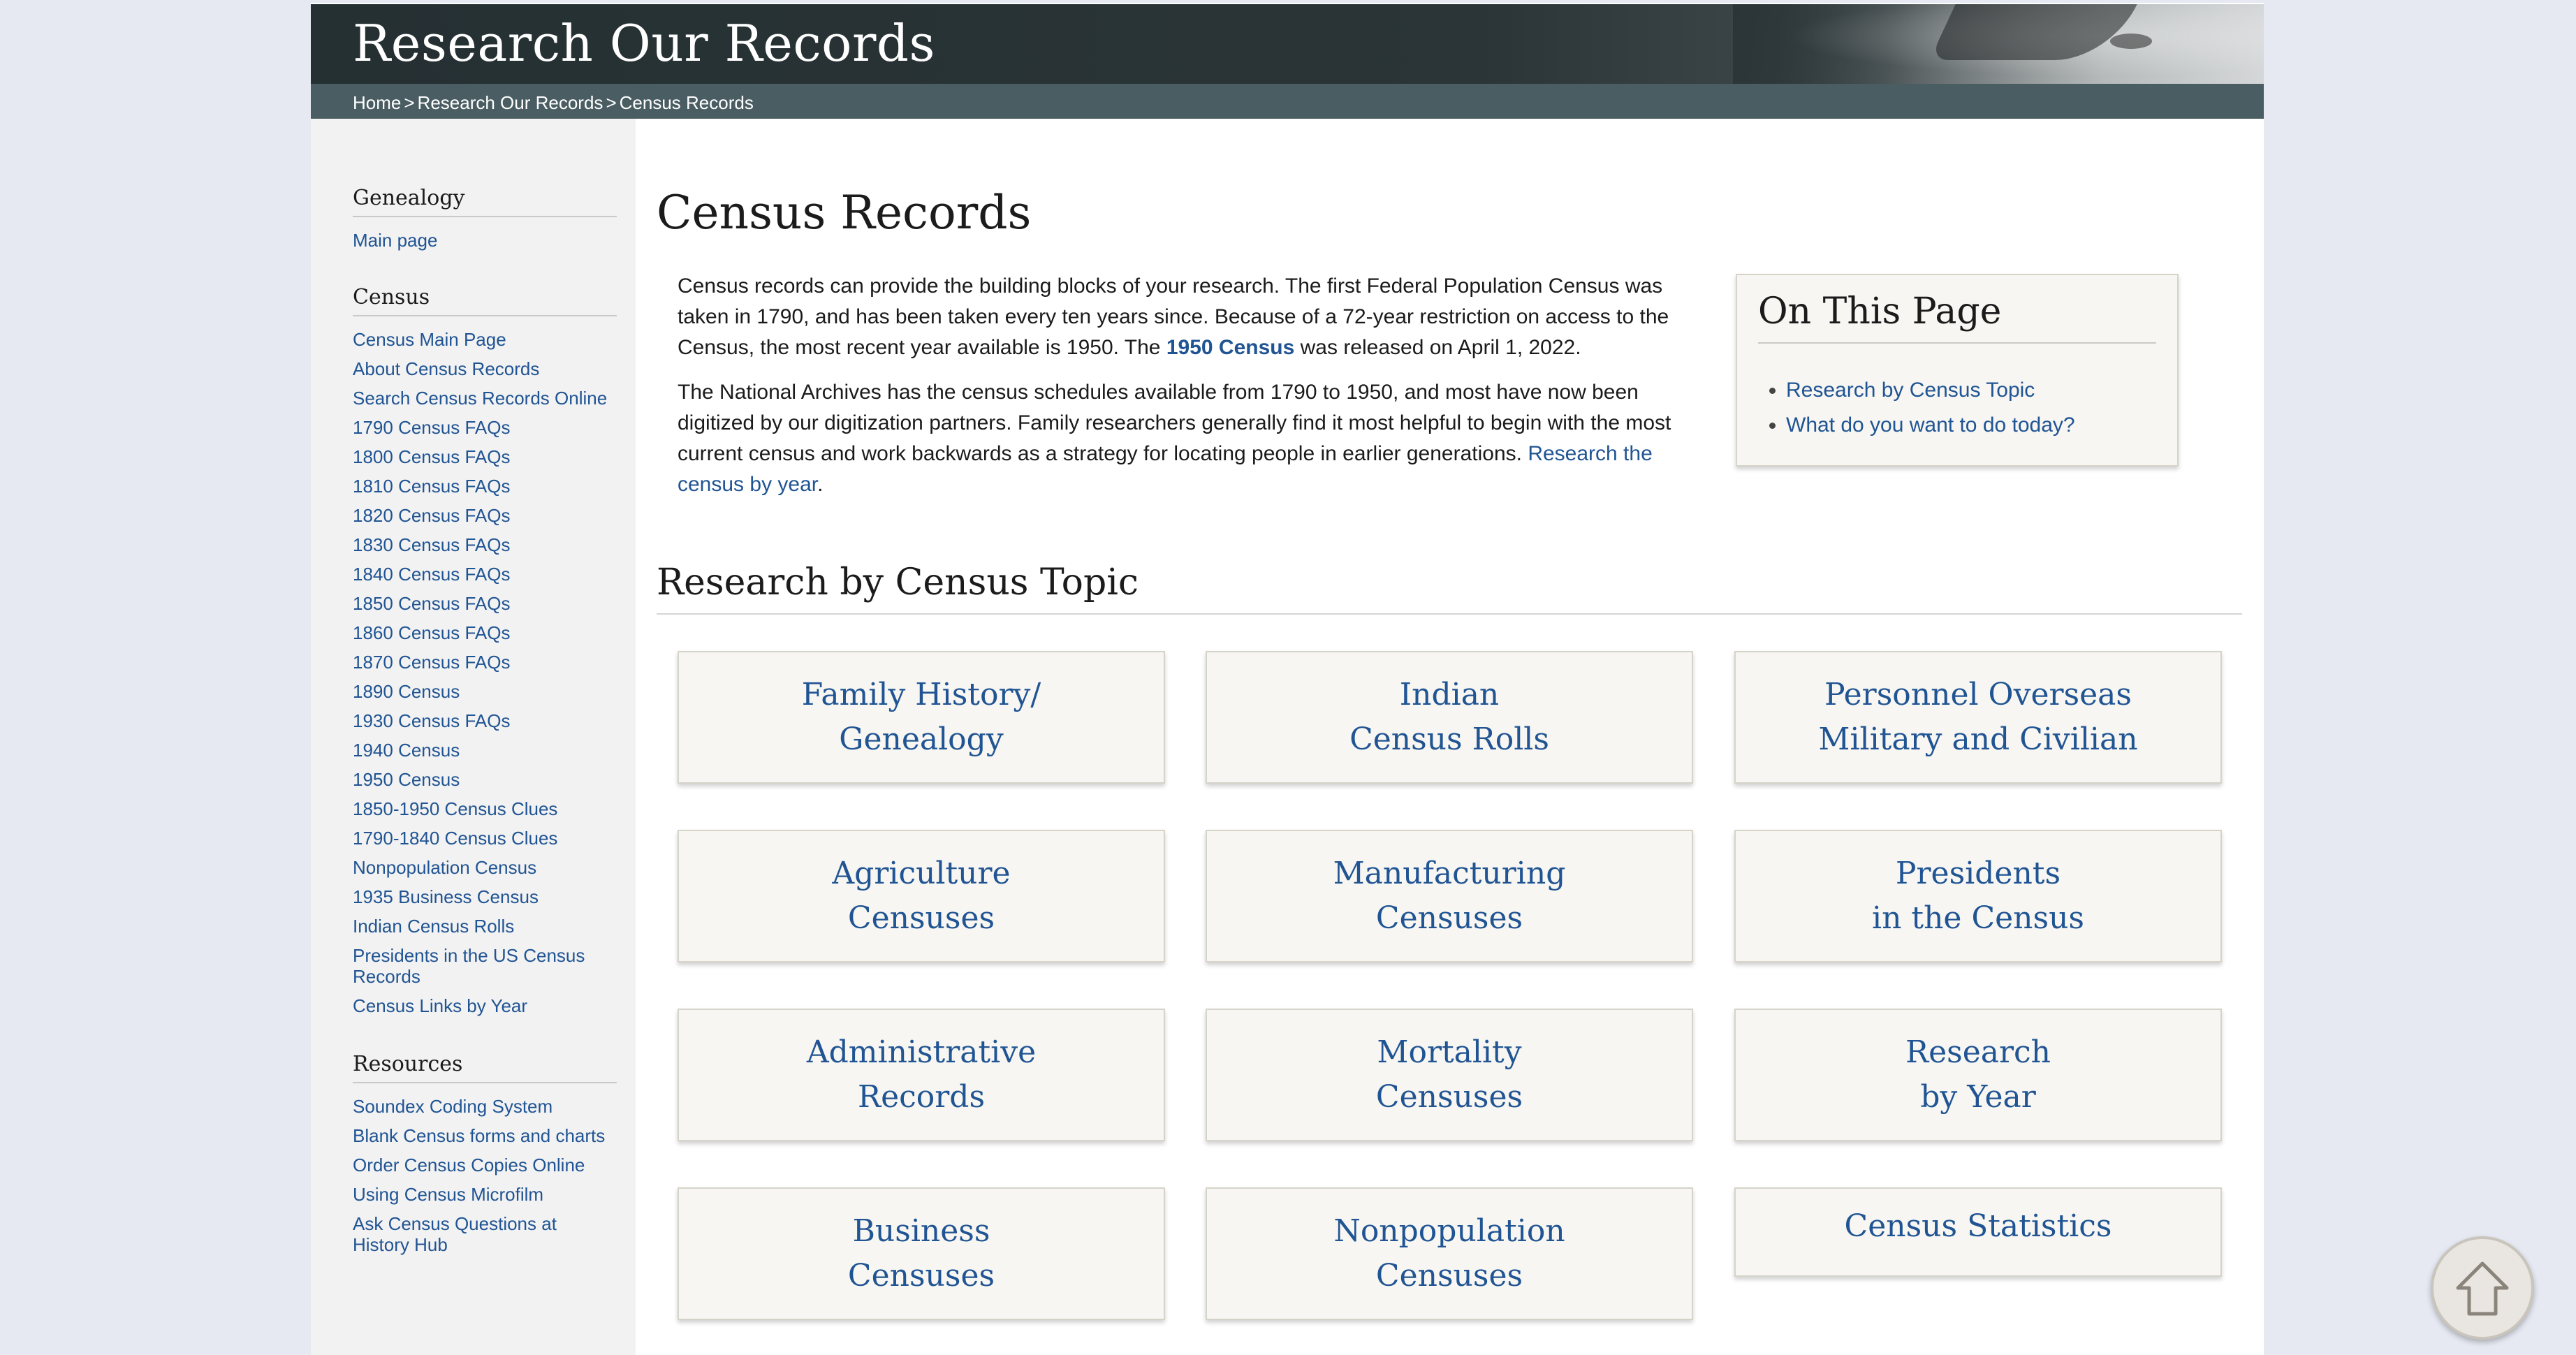 The image size is (2576, 1355). Describe the element at coordinates (455, 808) in the screenshot. I see `sidebar-link: 1850-1950 Census Clues` at that location.